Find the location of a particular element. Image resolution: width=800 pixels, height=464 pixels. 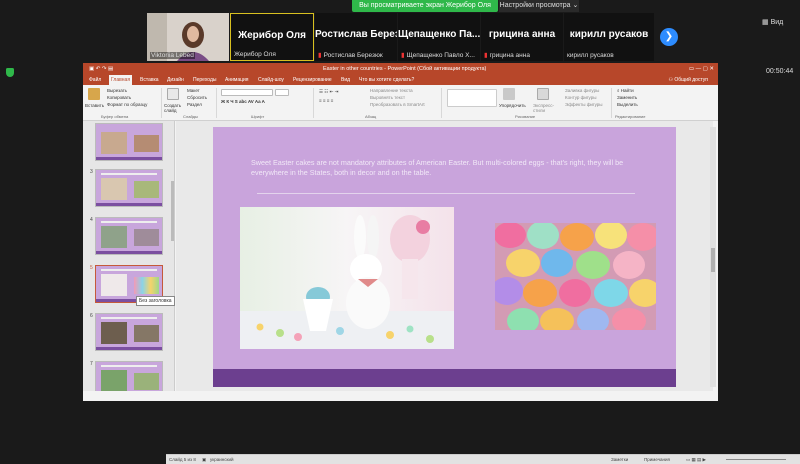

view-options-button: Настройки просмотра ⌄ is located at coordinates (539, 6).